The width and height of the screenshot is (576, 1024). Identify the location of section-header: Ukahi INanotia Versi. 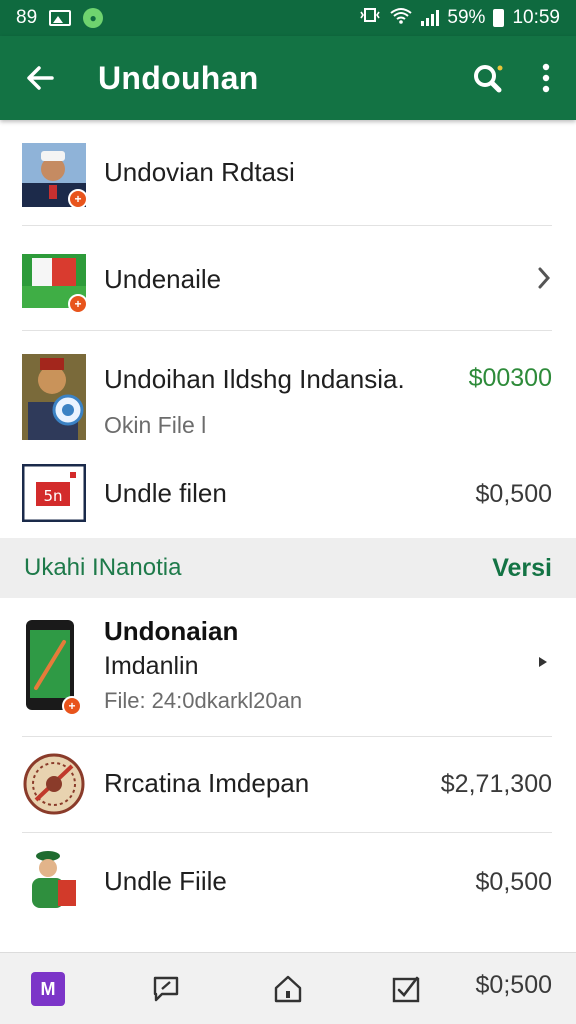
(288, 568).